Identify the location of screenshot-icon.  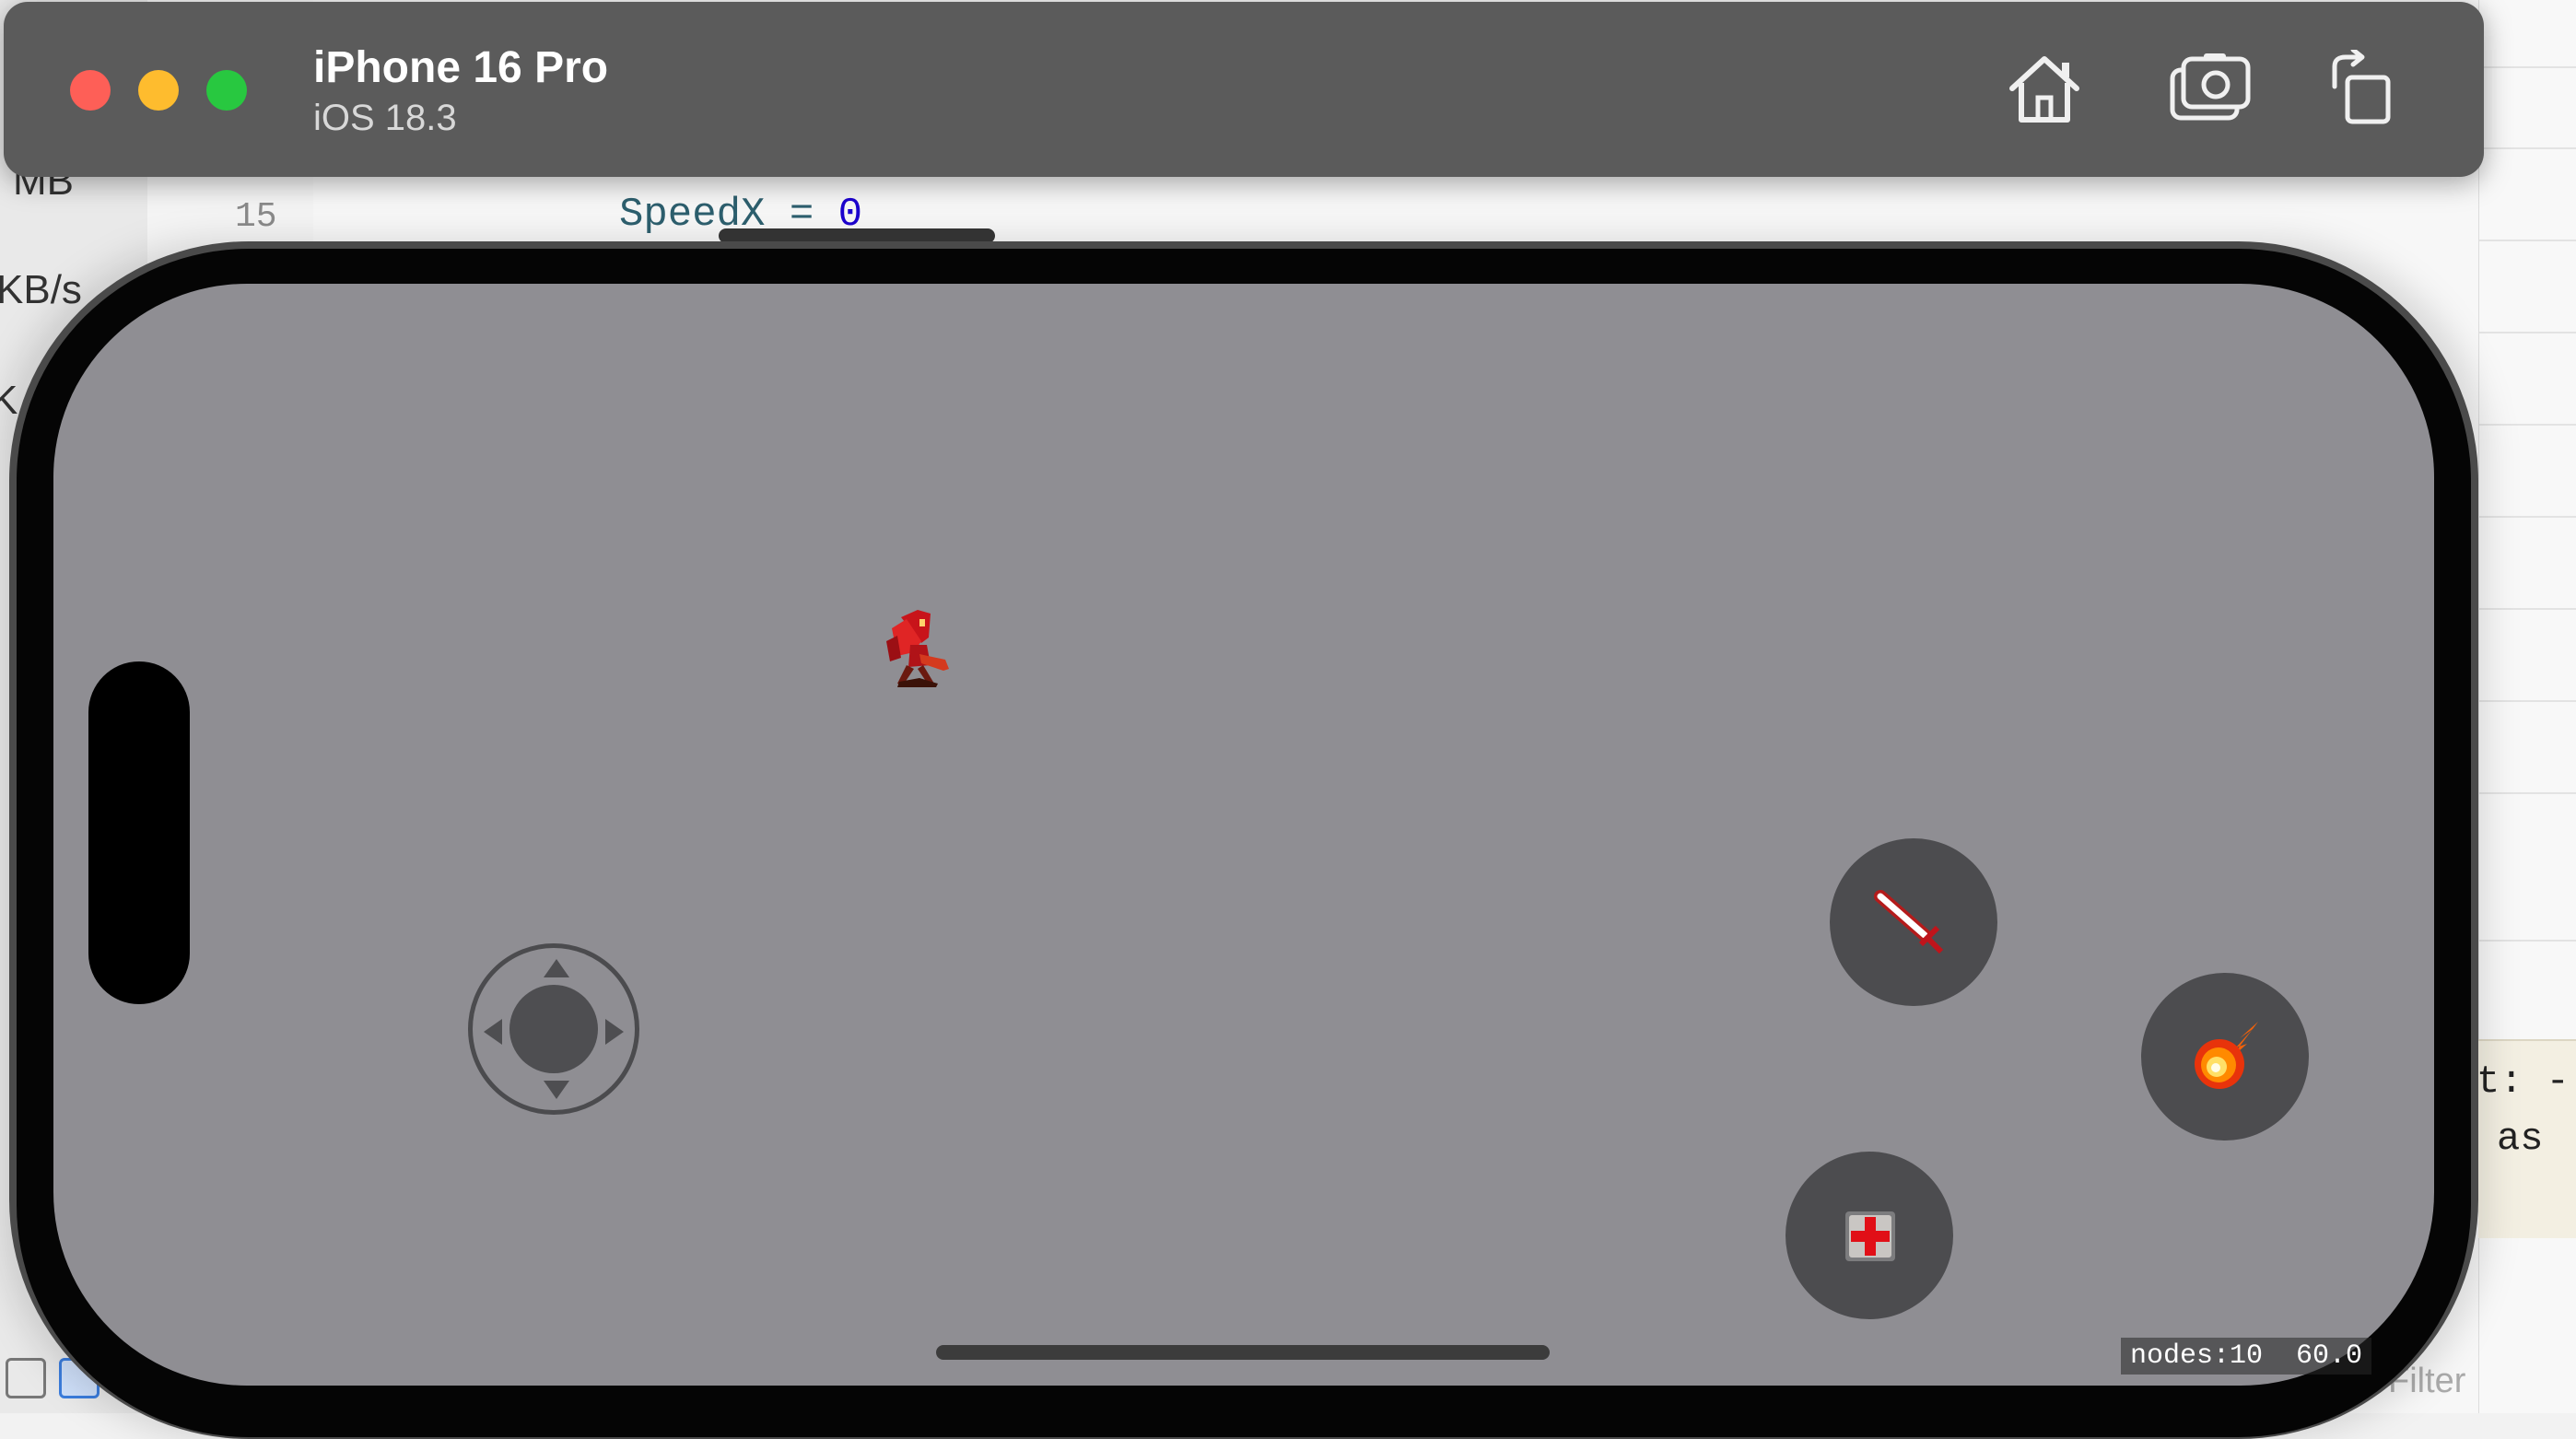
(2210, 87).